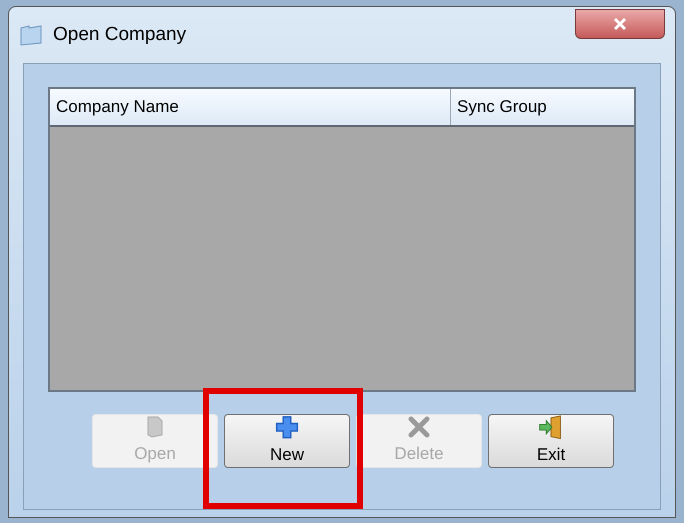  Describe the element at coordinates (250, 107) in the screenshot. I see `column-header: Company Name` at that location.